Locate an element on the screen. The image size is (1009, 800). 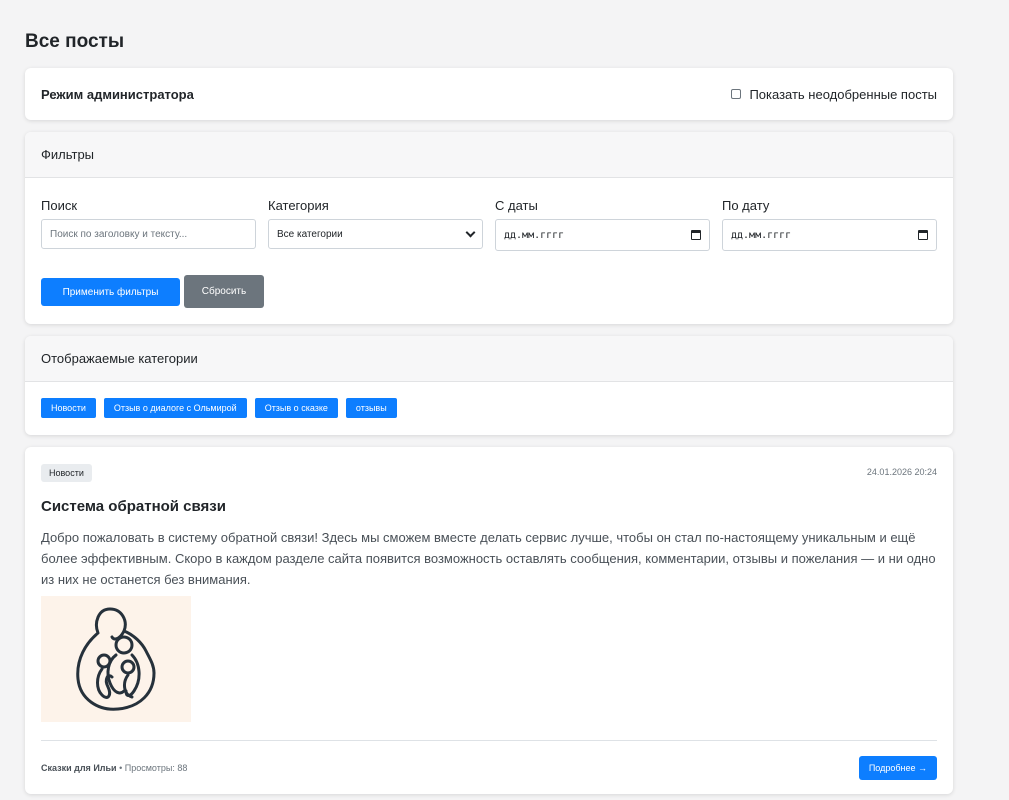
show-unapproved-toggle: Показать неодобренные посты is located at coordinates (834, 94).